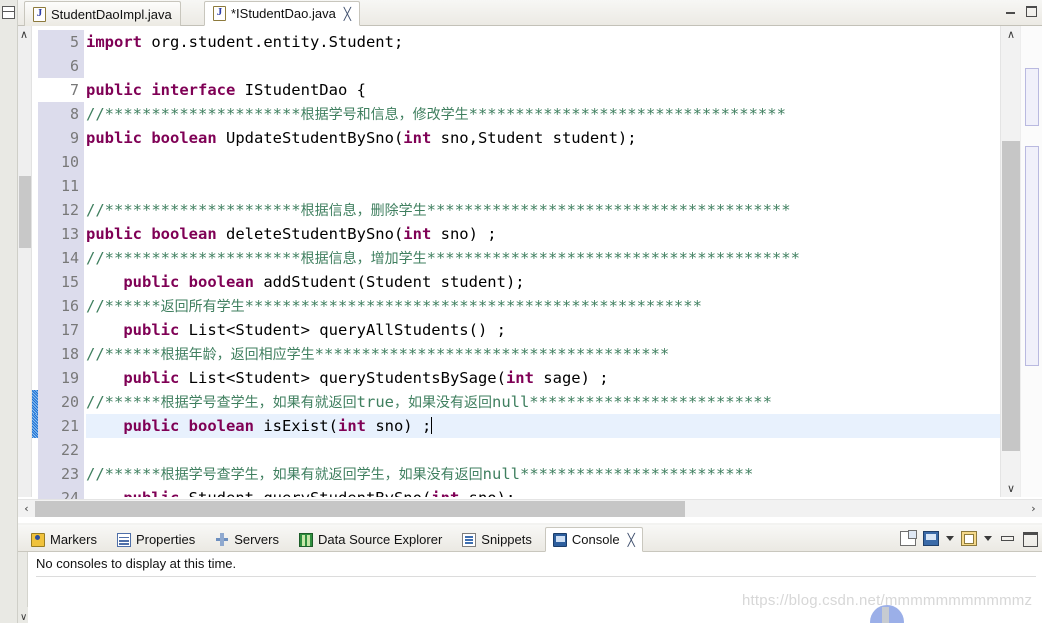  I want to click on scroll-right-icon: ›, so click(1033, 509).